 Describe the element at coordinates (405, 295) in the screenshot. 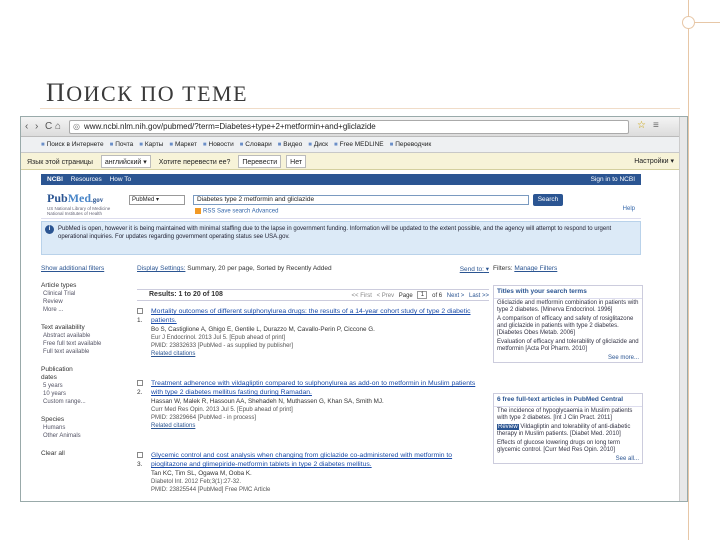

I see `page-label: Page` at that location.